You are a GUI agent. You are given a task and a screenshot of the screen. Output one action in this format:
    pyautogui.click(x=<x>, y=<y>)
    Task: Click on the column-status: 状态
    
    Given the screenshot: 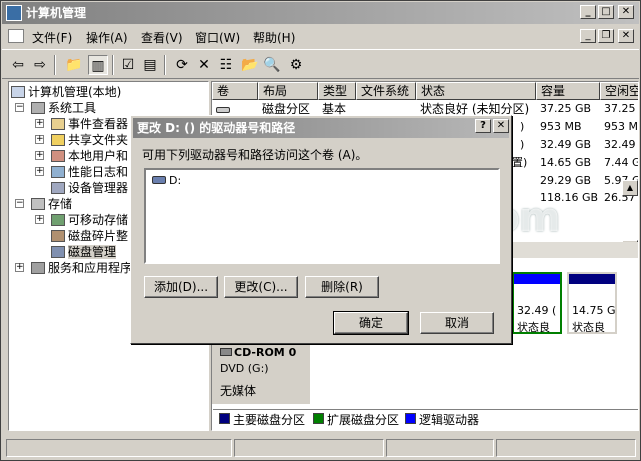 What is the action you would take?
    pyautogui.click(x=476, y=91)
    